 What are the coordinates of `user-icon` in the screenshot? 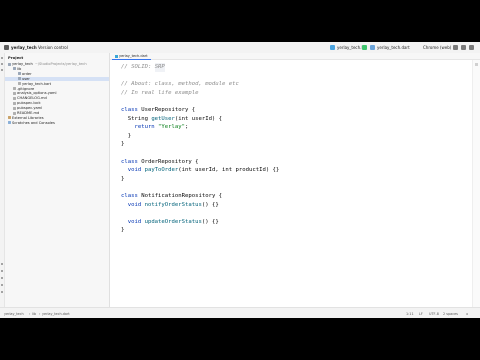 It's located at (471, 47).